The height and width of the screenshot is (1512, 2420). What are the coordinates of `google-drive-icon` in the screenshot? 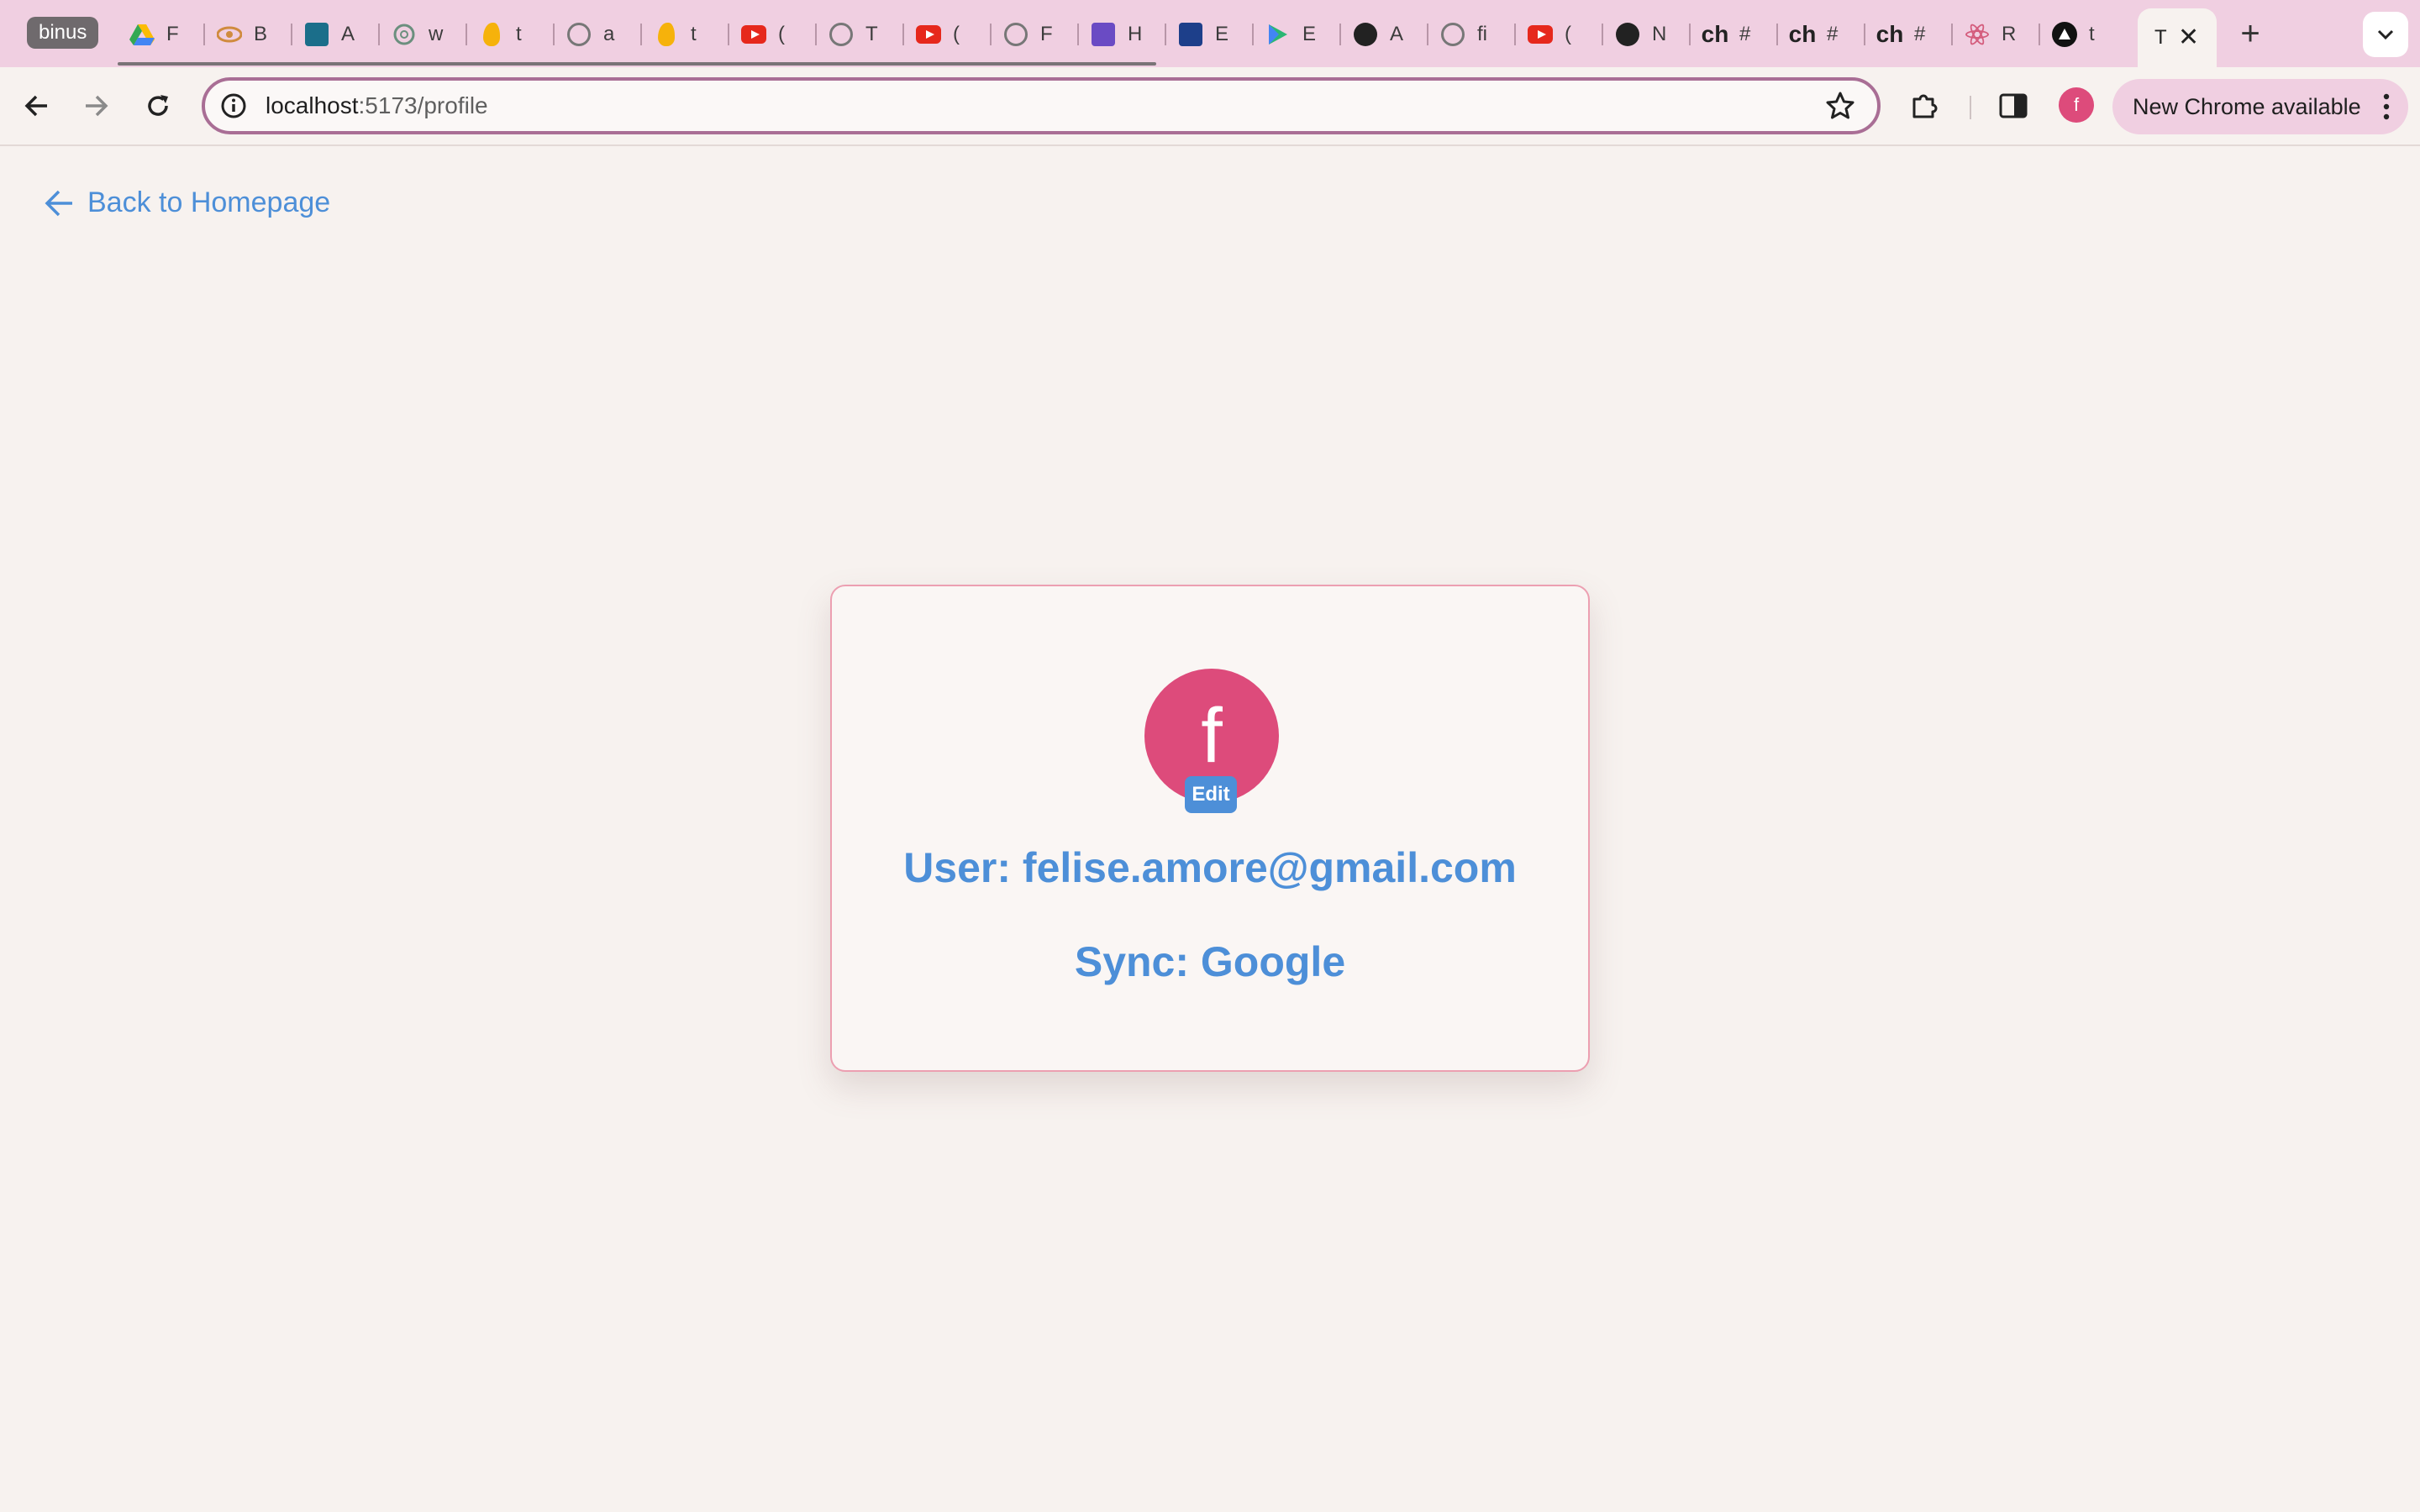 It's located at (142, 34).